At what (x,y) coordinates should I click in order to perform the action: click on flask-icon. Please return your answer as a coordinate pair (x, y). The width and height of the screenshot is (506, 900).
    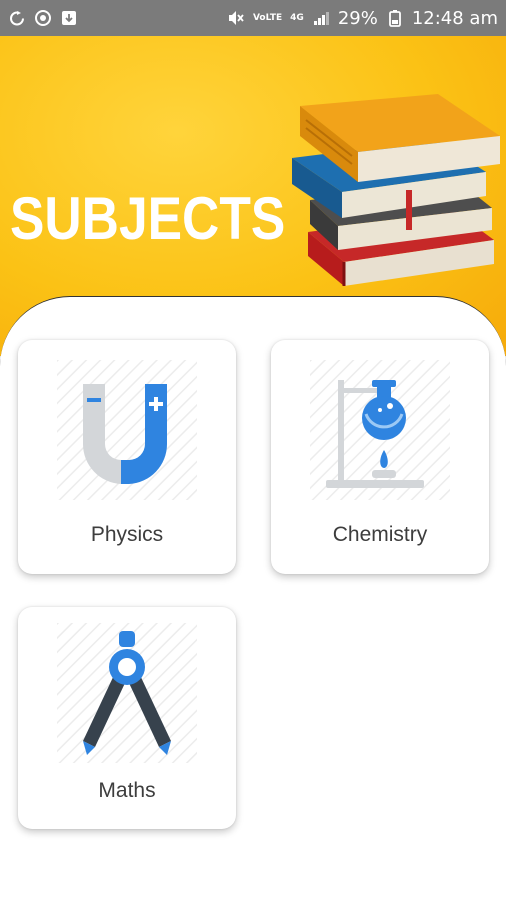
    Looking at the image, I should click on (380, 430).